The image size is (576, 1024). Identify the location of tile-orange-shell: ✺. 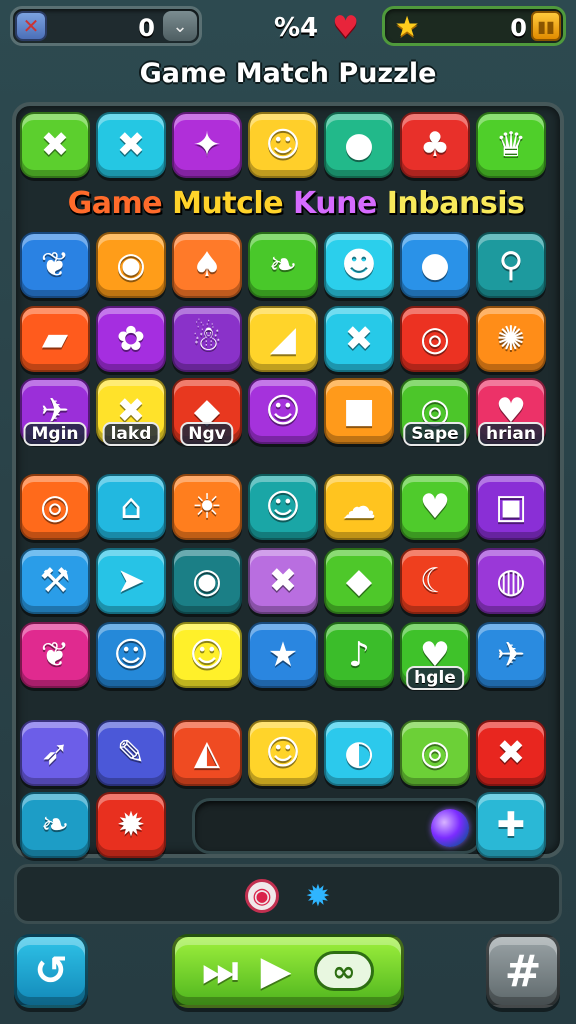
(511, 339).